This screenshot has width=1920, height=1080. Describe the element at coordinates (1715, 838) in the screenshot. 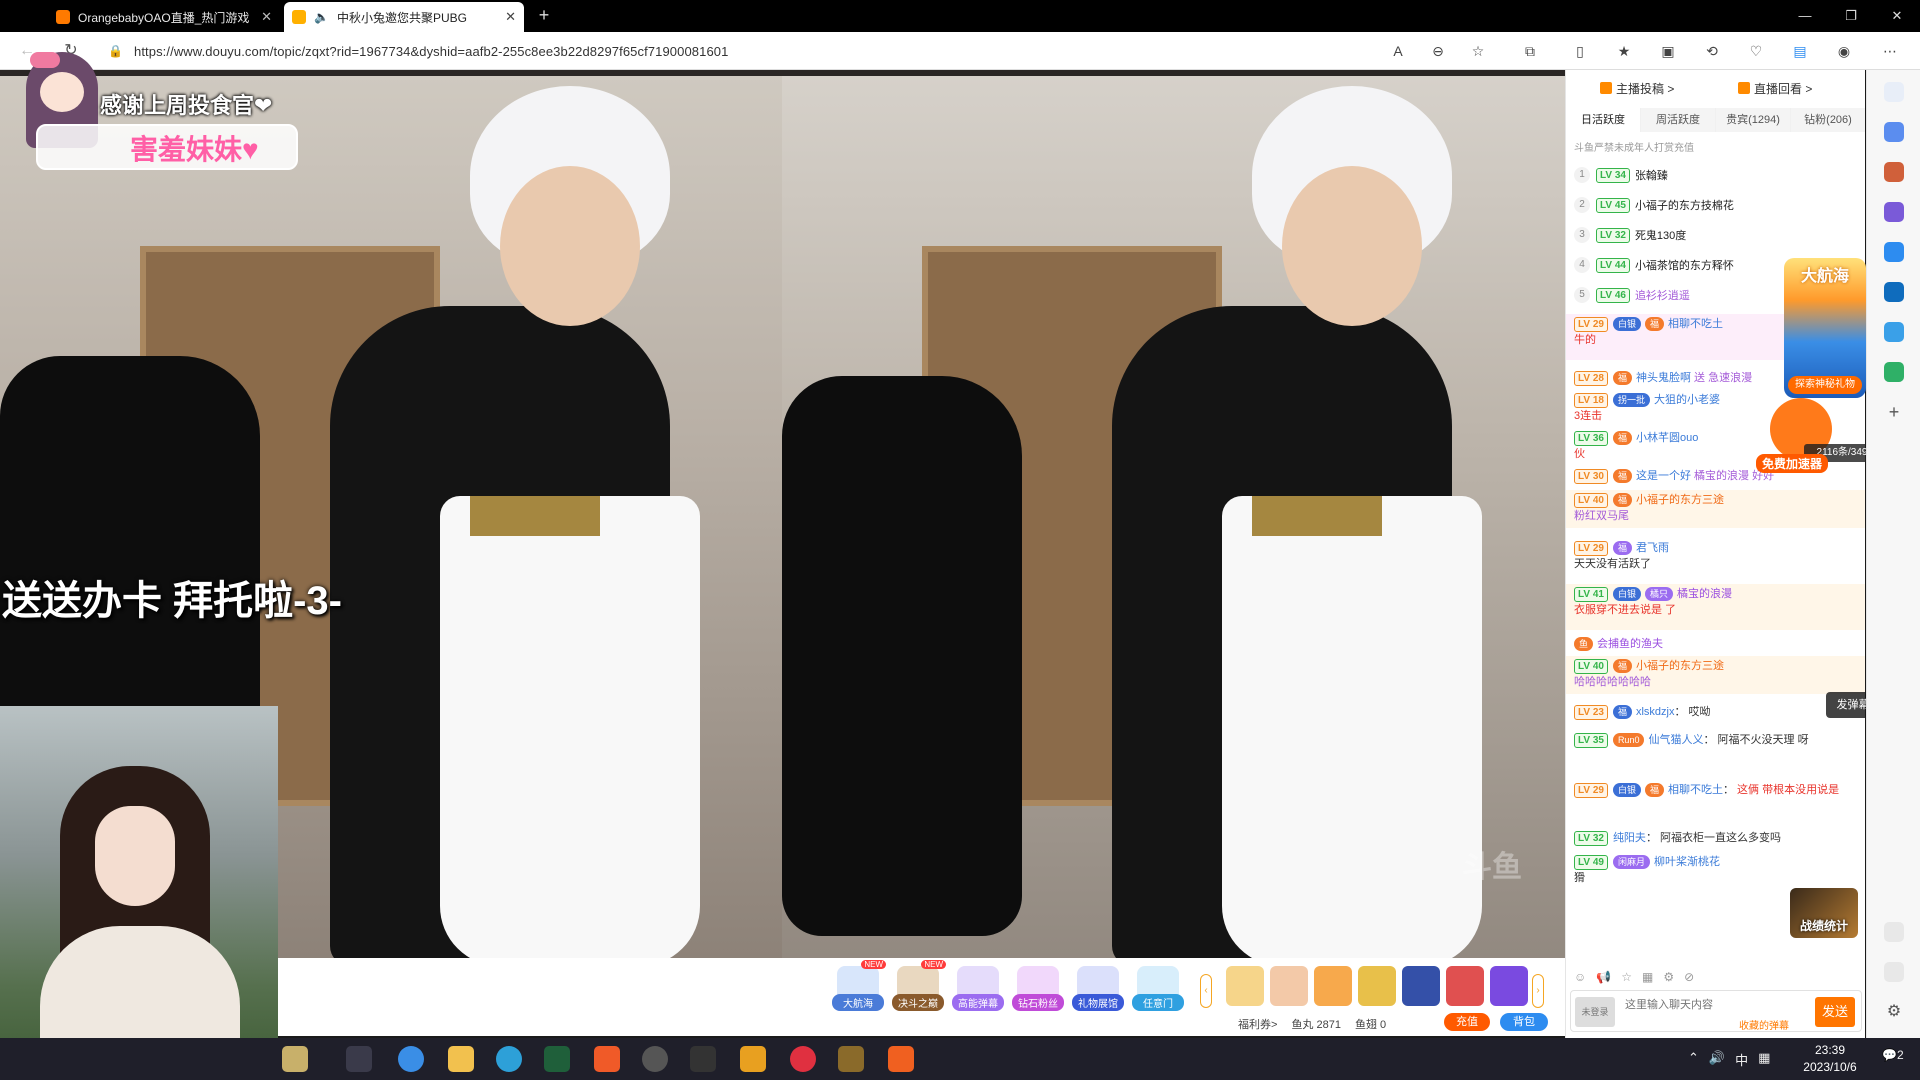

I see `chat-message: LV 32 纯阳夫： 阿福衣柜一直这么多变吗` at that location.